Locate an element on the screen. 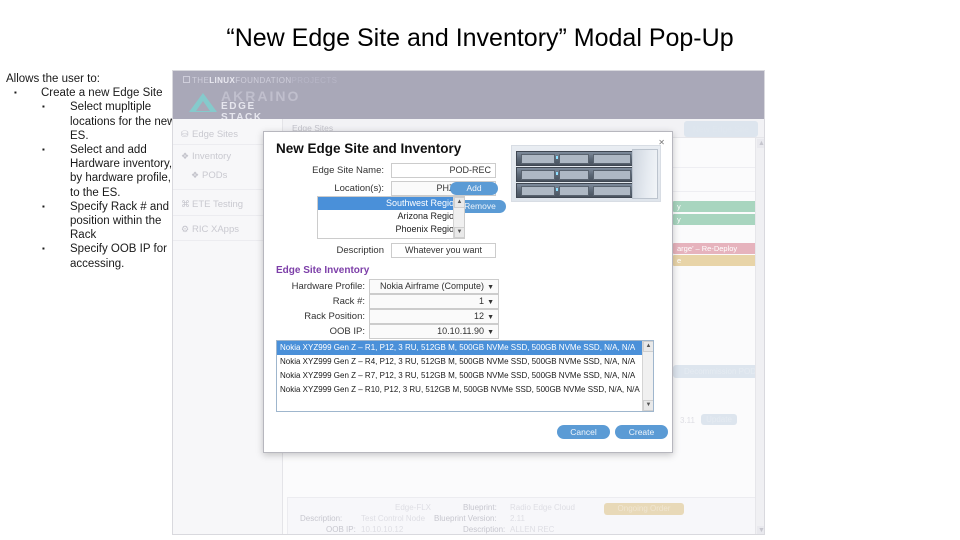 This screenshot has height=540, width=960. lf-prefix: THE is located at coordinates (201, 80).